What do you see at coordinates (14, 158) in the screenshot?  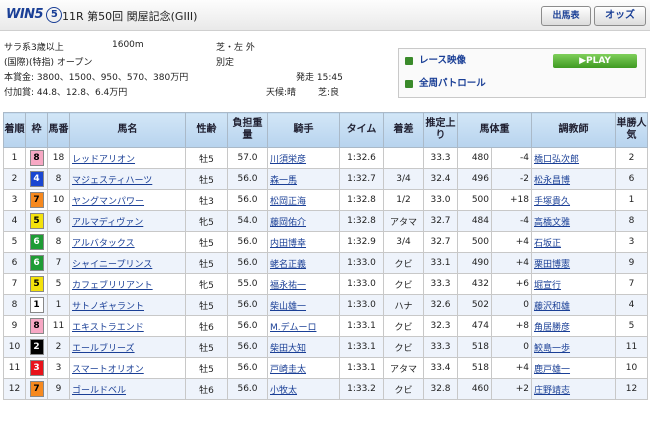 I see `finish-position: 1` at bounding box center [14, 158].